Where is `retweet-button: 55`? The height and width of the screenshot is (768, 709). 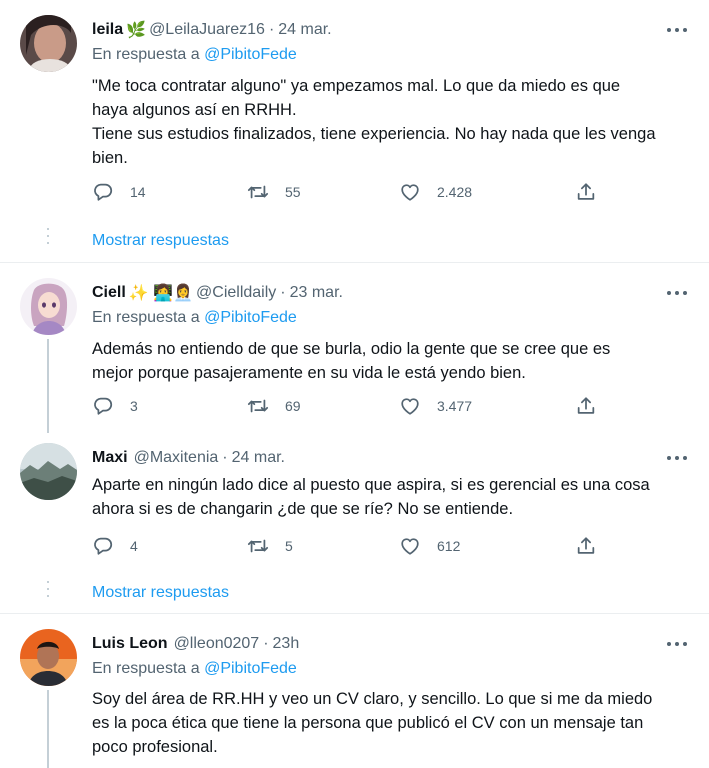
retweet-button: 55 is located at coordinates (274, 192).